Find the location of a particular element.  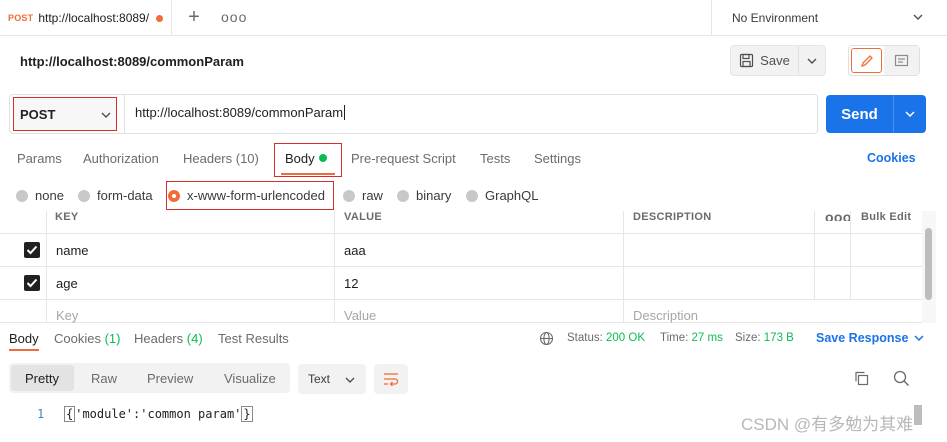

response-tab-cookies: Cookies (1) is located at coordinates (87, 338).